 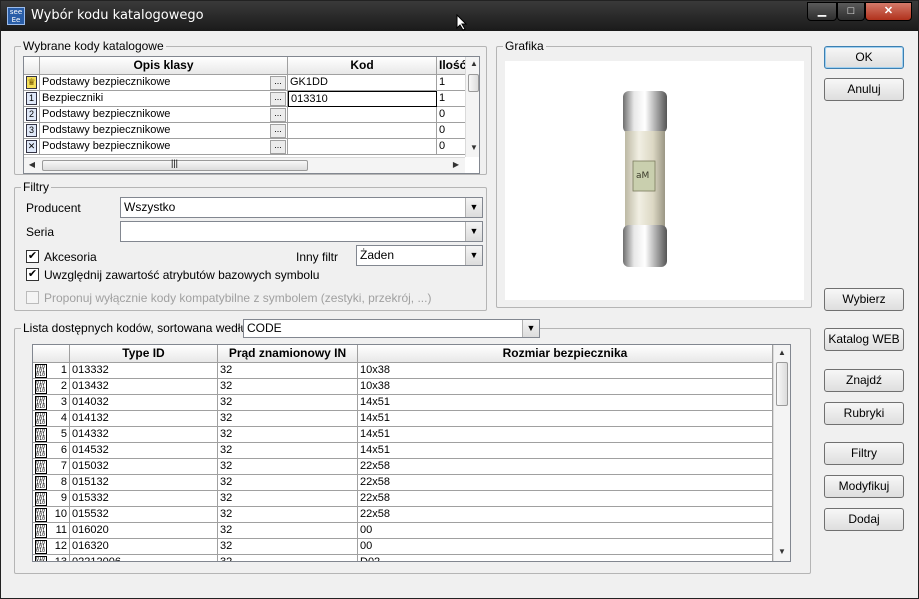 I want to click on scroll-left-icon: ◀, so click(x=32, y=164).